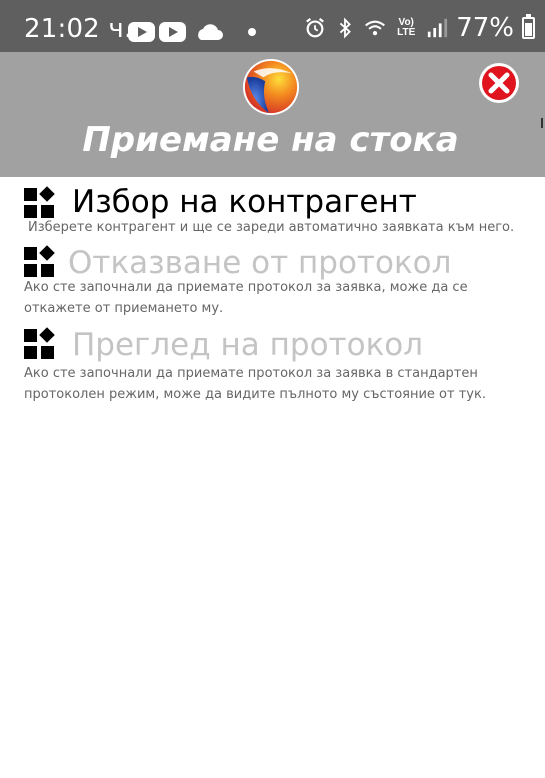 The image size is (545, 778). Describe the element at coordinates (375, 28) in the screenshot. I see `wifi-icon` at that location.